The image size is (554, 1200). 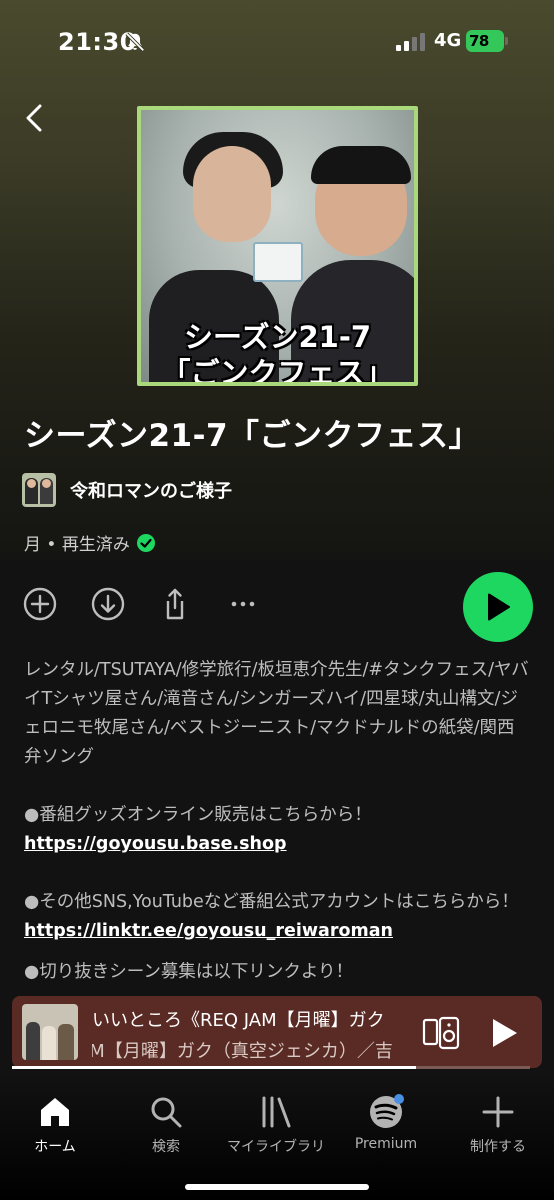 What do you see at coordinates (151, 491) in the screenshot?
I see `show-name: 令和ロマンのご様子` at bounding box center [151, 491].